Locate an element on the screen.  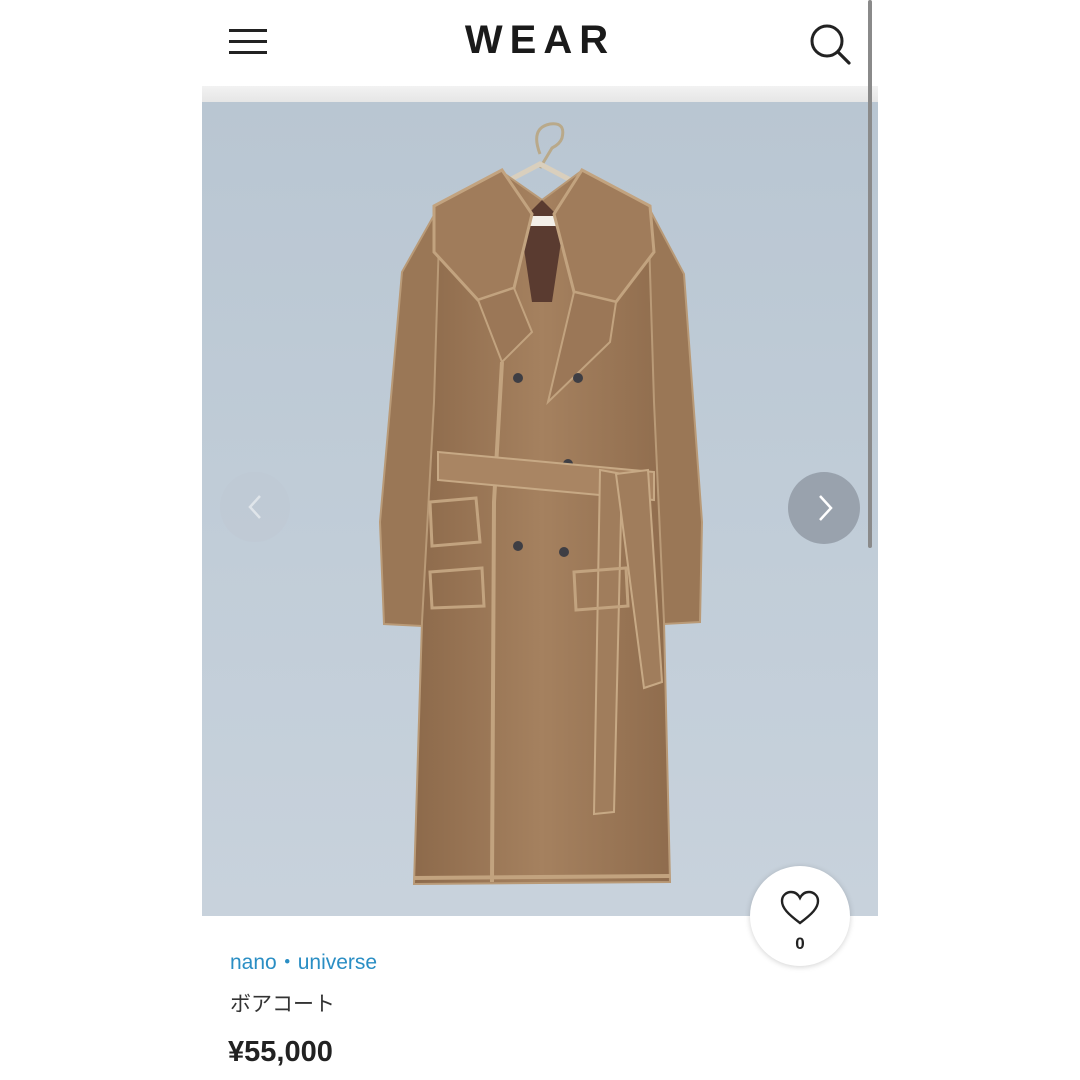
app-logo: WEAR is located at coordinates (540, 40).